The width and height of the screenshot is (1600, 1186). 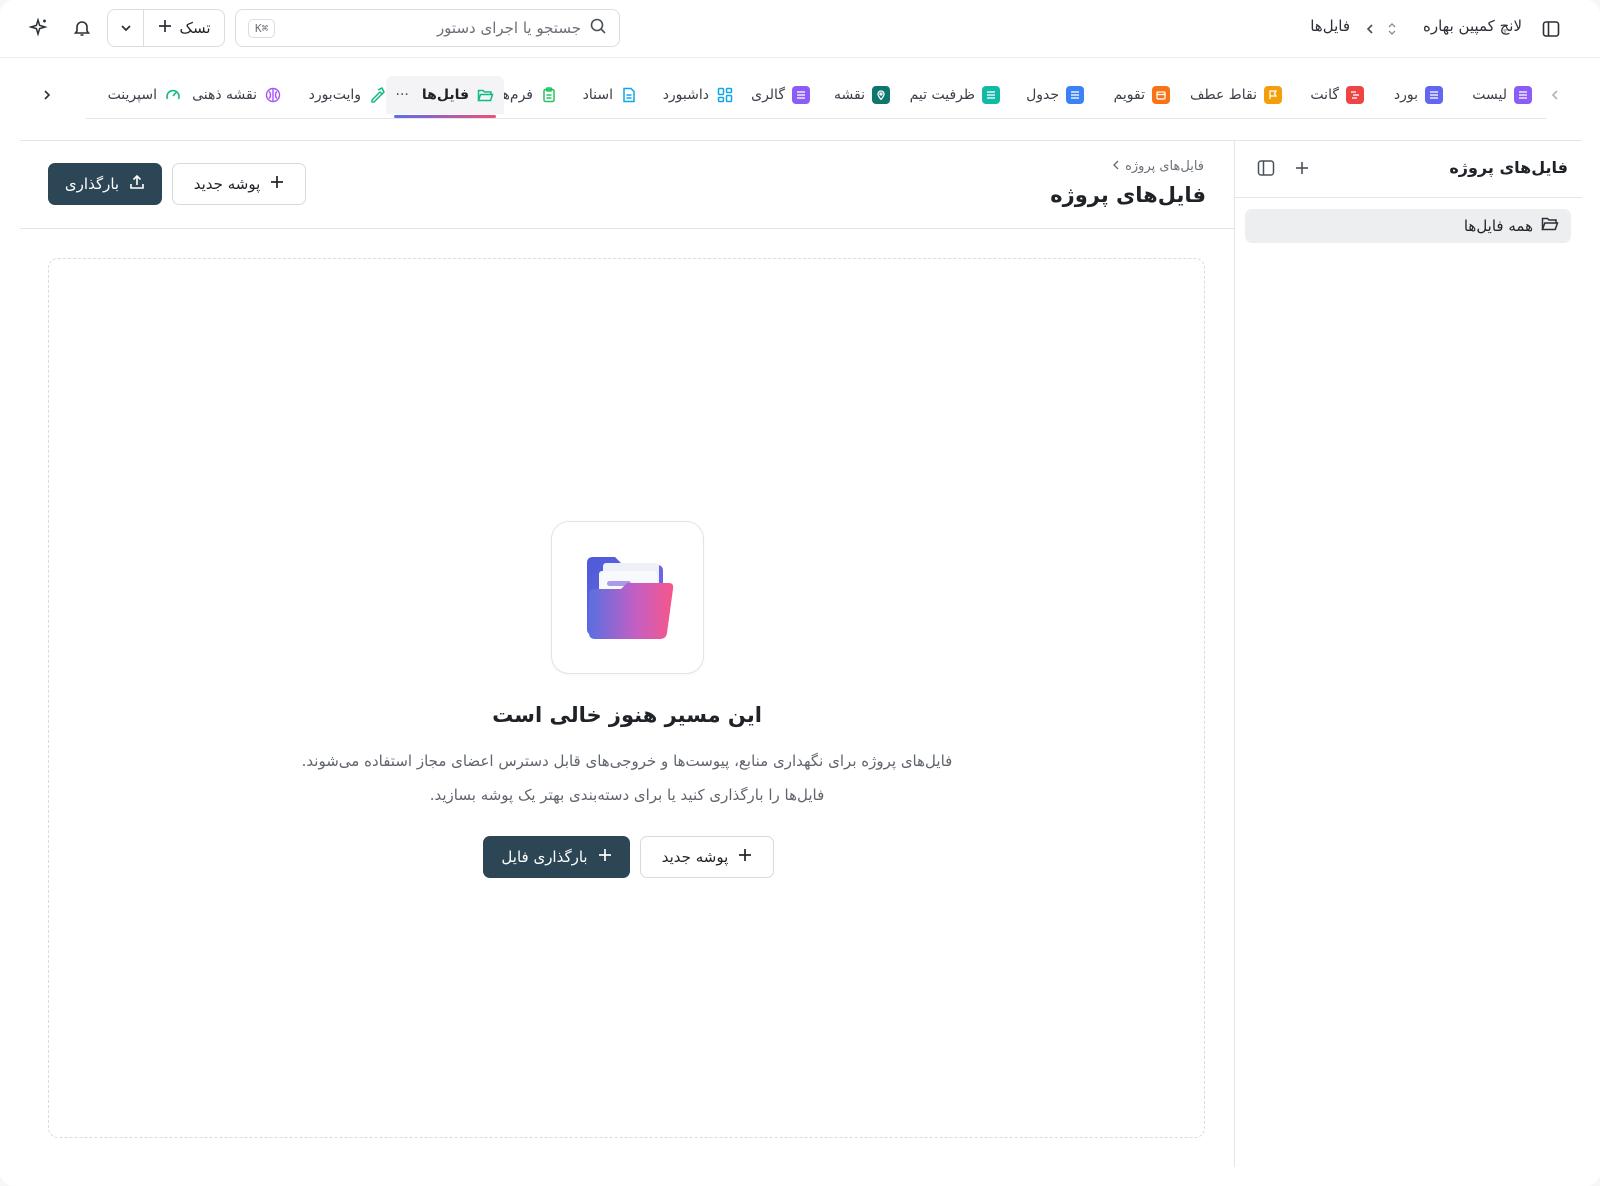 I want to click on tab-label: تقویم, so click(x=1129, y=95).